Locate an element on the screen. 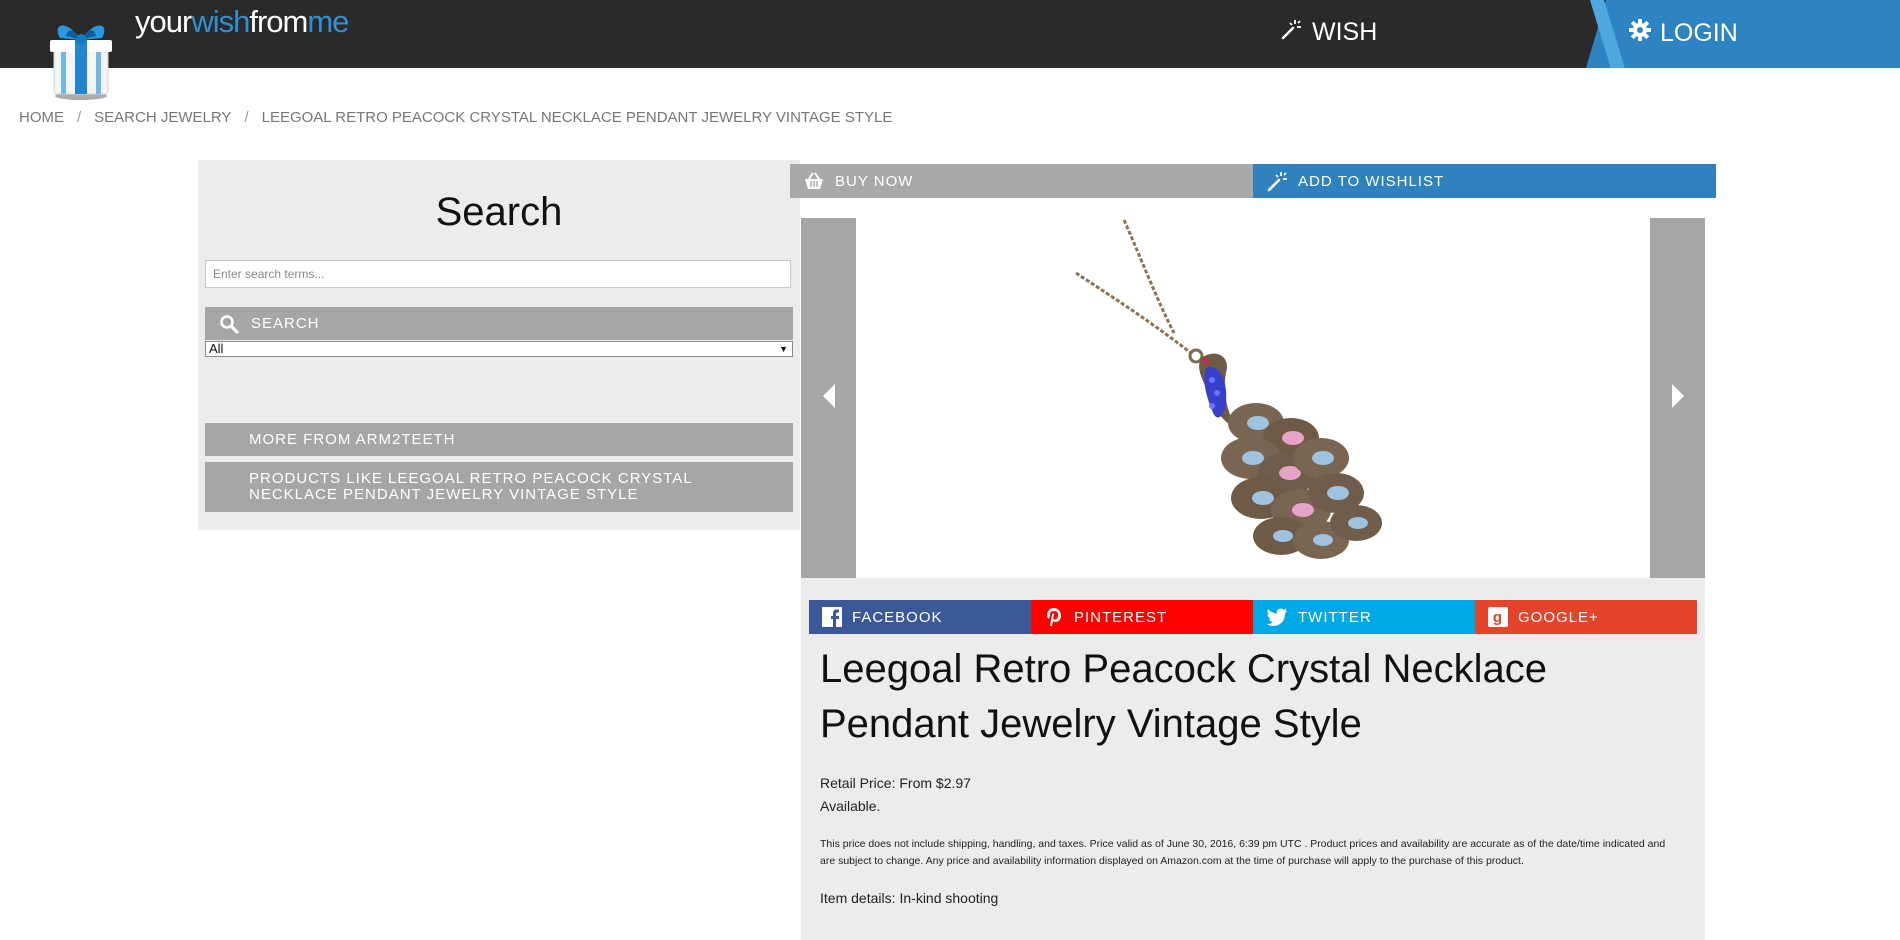 This screenshot has width=1900, height=940. category-select: All ▼ is located at coordinates (499, 349).